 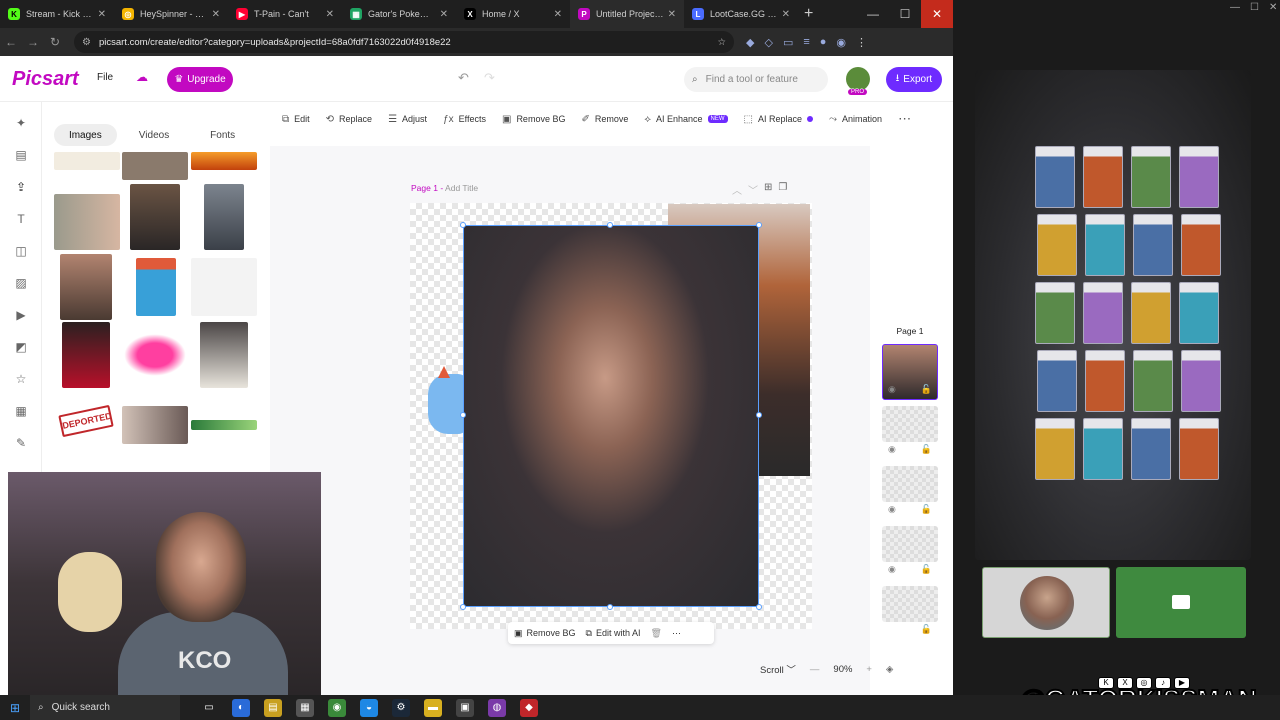 What do you see at coordinates (768, 189) in the screenshot?
I see `add-page-icon: ⊞` at bounding box center [768, 189].